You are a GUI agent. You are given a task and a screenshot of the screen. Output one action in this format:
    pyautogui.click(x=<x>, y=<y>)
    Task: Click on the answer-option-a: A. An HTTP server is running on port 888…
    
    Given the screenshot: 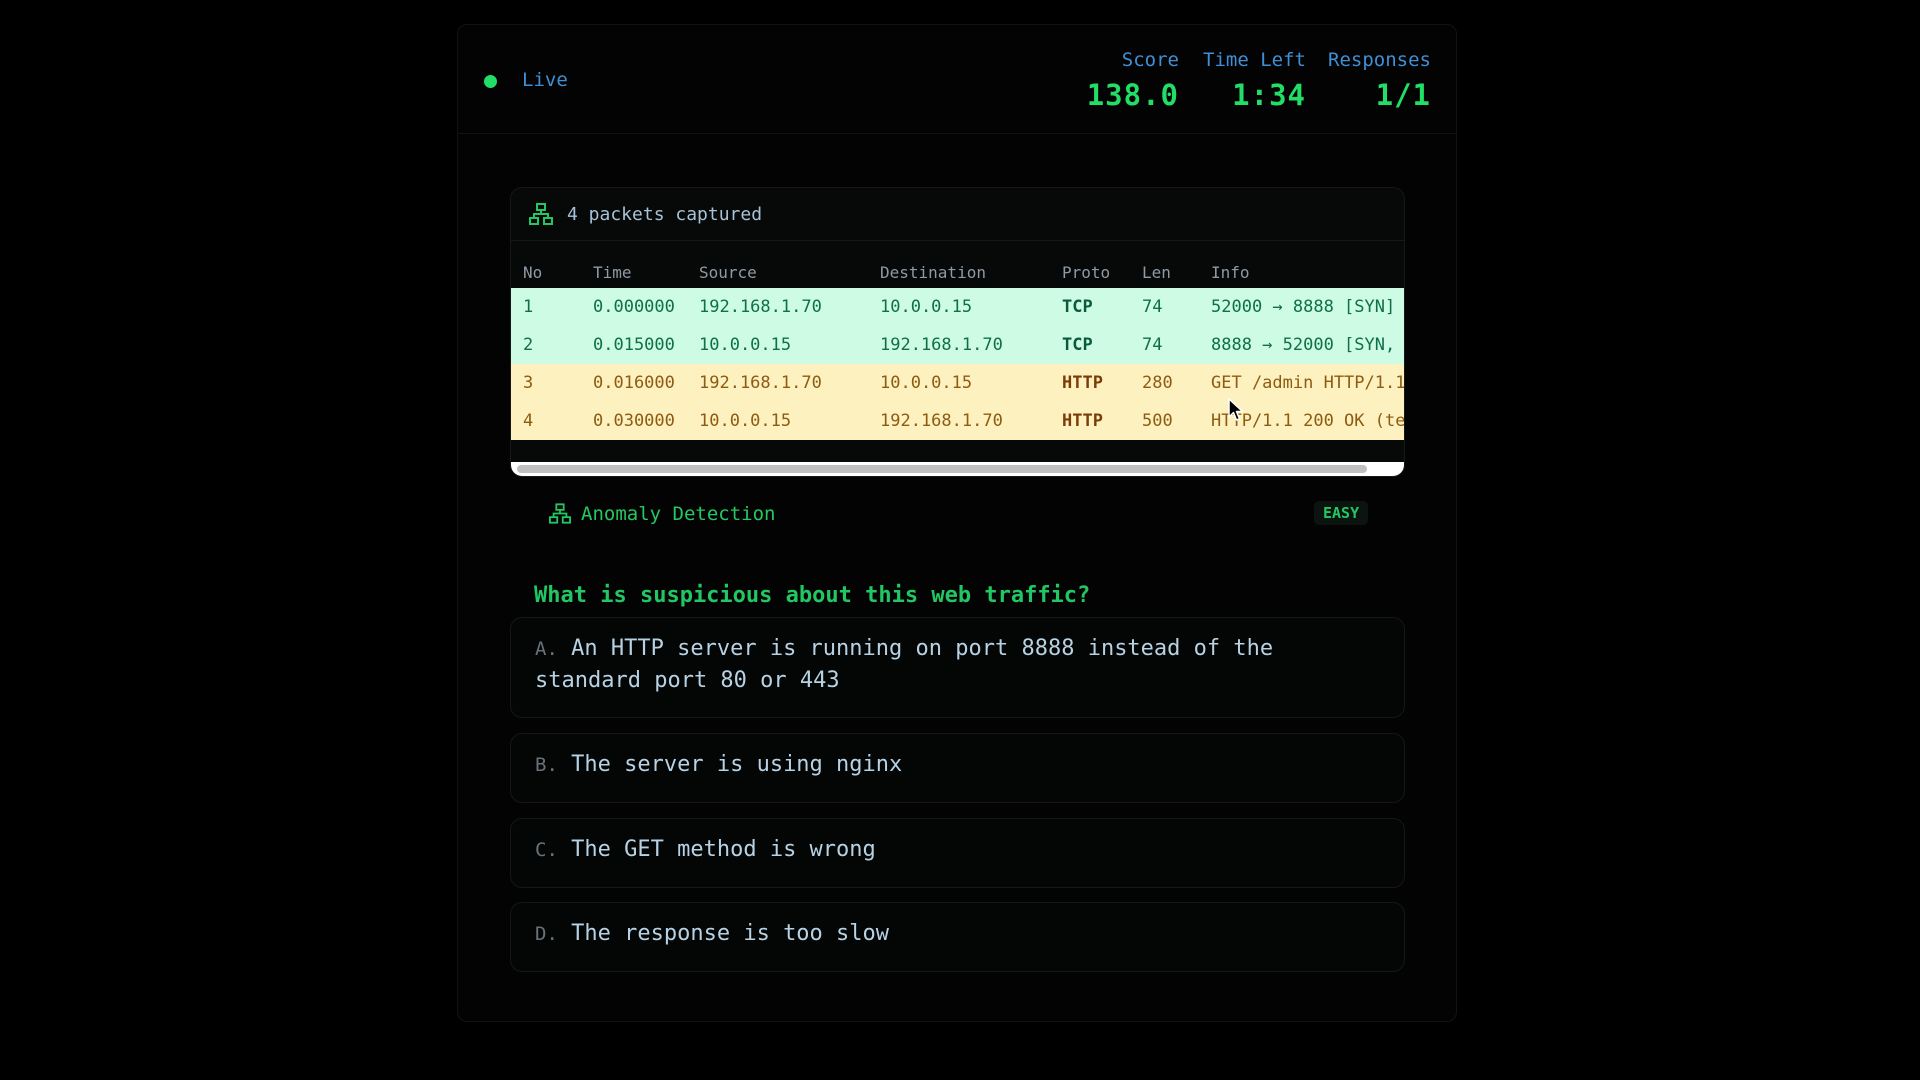 What is the action you would take?
    pyautogui.click(x=957, y=667)
    